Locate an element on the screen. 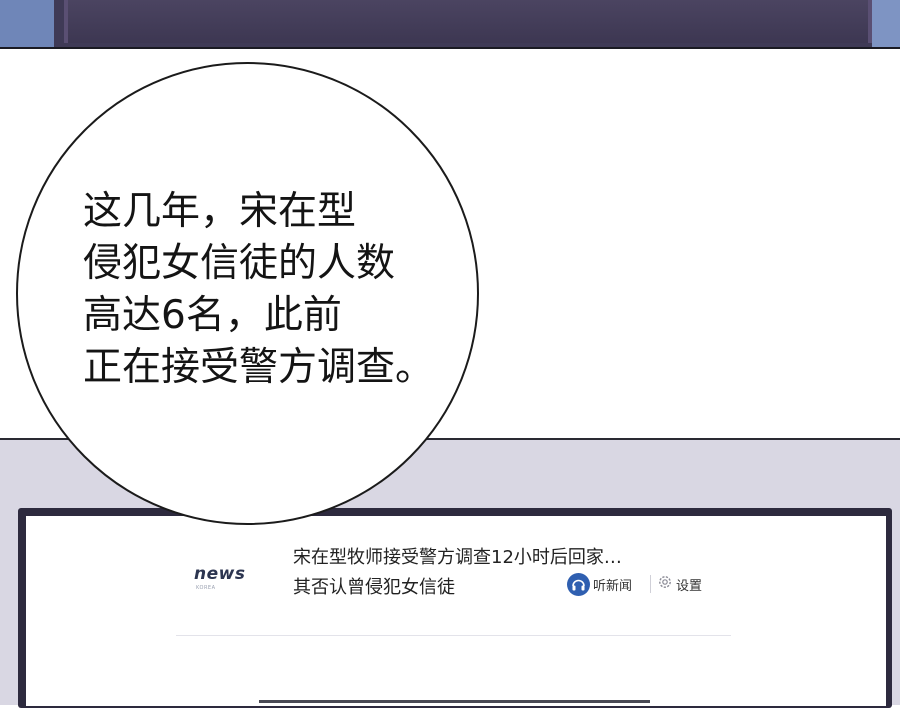  bubble-line-3: 高达6名，此前 is located at coordinates (212, 315).